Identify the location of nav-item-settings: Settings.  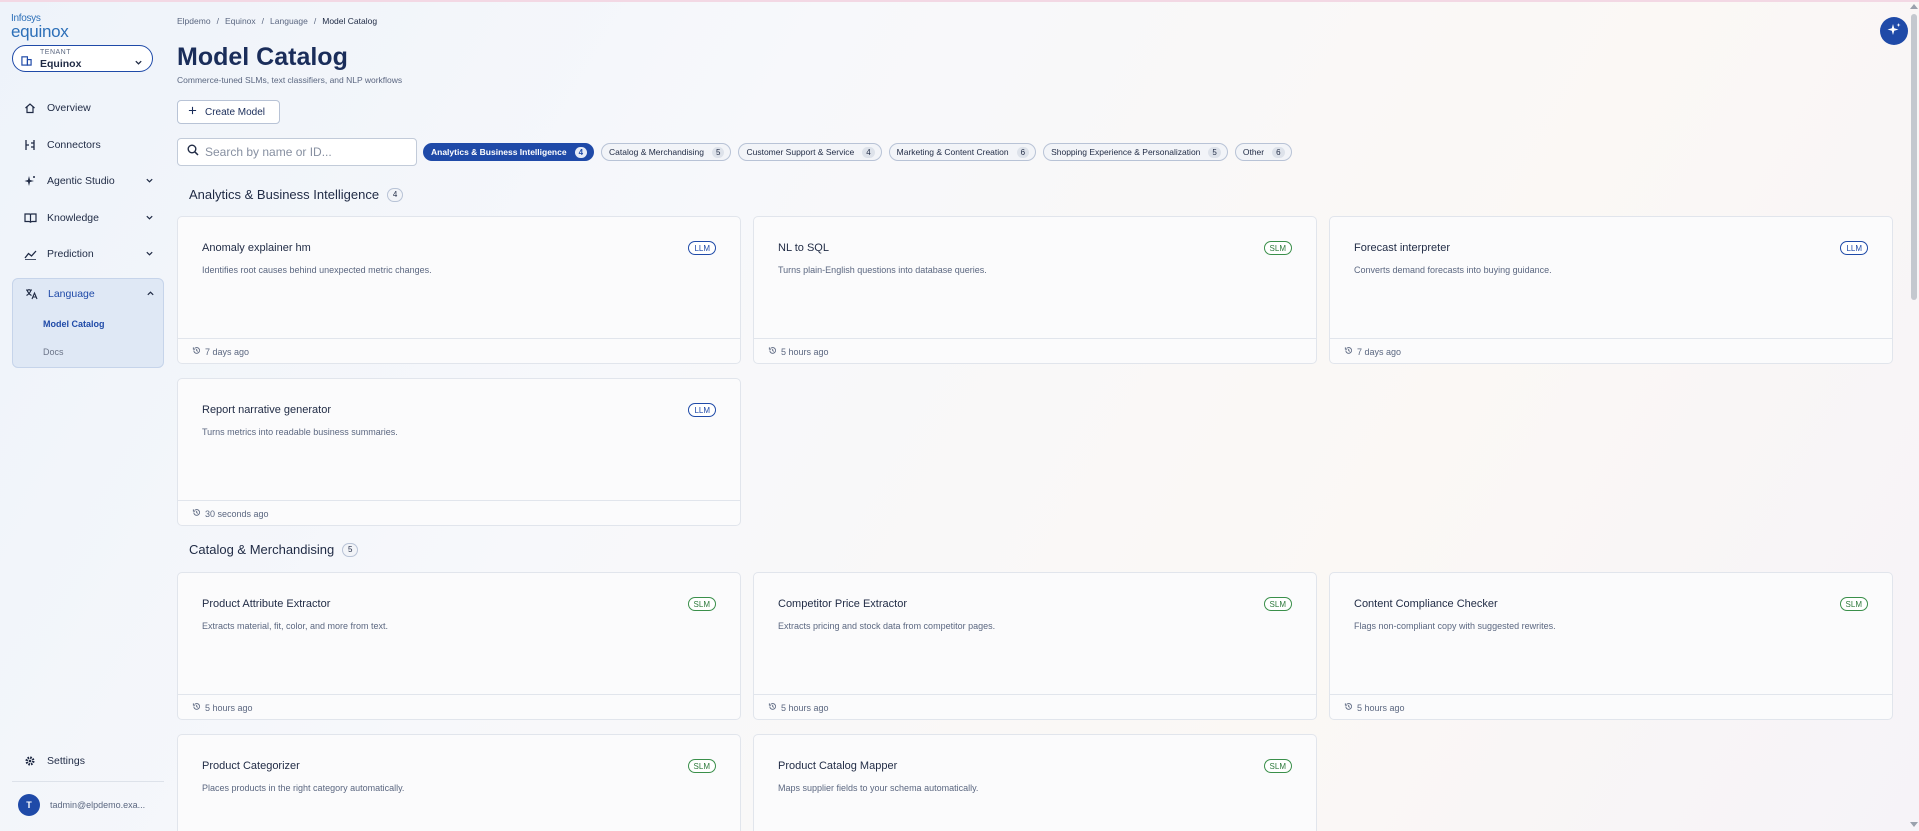
(88, 761).